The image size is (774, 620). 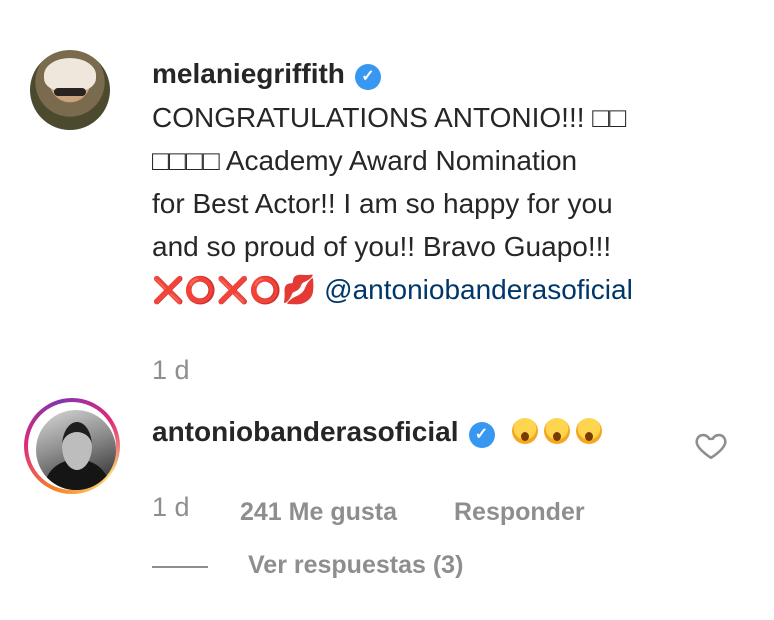 I want to click on comment2-timestamp: 1 d, so click(x=171, y=507).